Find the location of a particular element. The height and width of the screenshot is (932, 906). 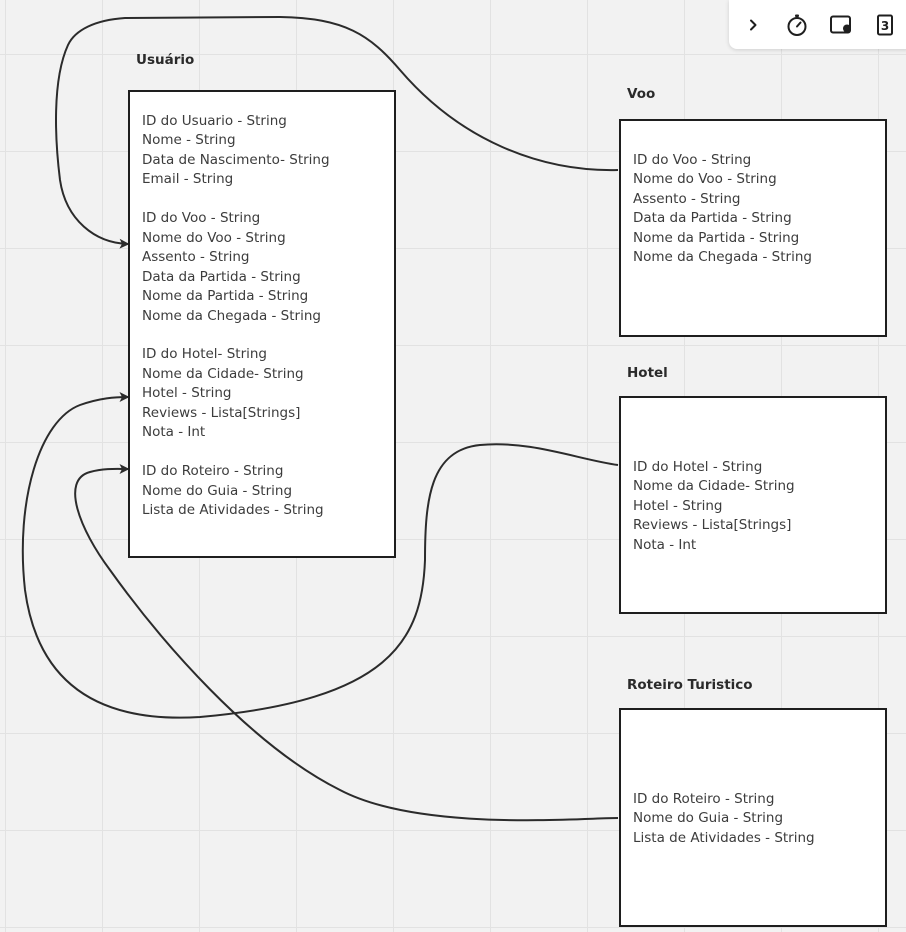

page-count-button: 3 is located at coordinates (885, 25).